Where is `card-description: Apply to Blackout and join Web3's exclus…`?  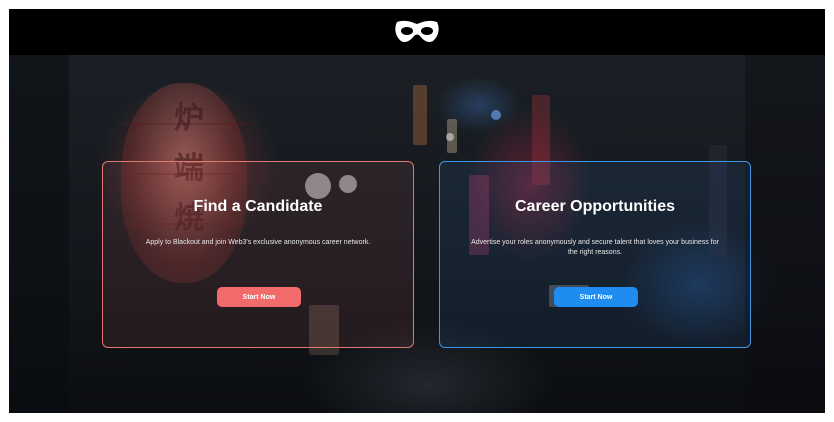
card-description: Apply to Blackout and join Web3's exclus… is located at coordinates (258, 242).